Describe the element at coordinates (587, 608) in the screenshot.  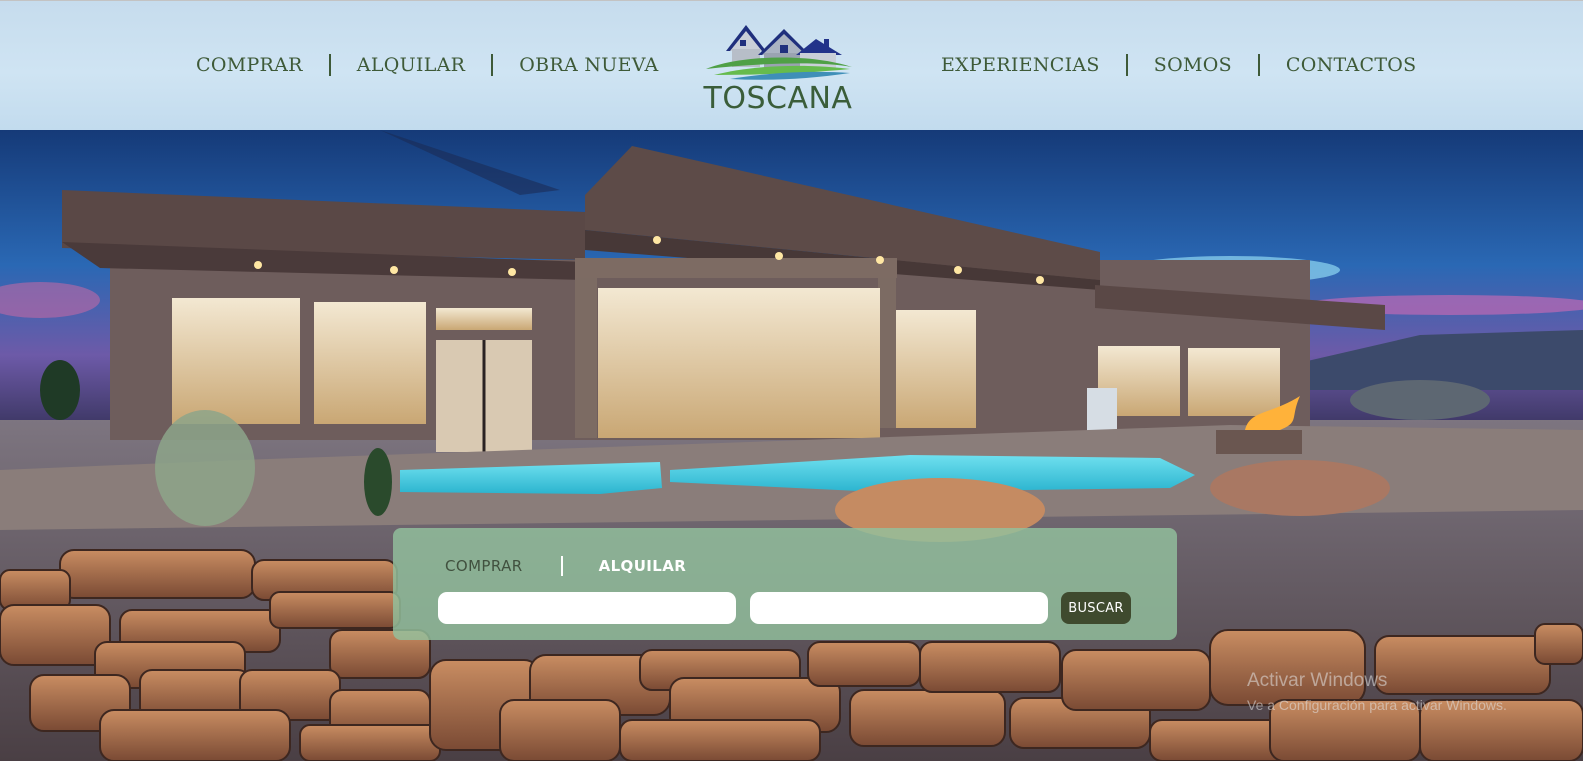
I see `search-location-input` at that location.